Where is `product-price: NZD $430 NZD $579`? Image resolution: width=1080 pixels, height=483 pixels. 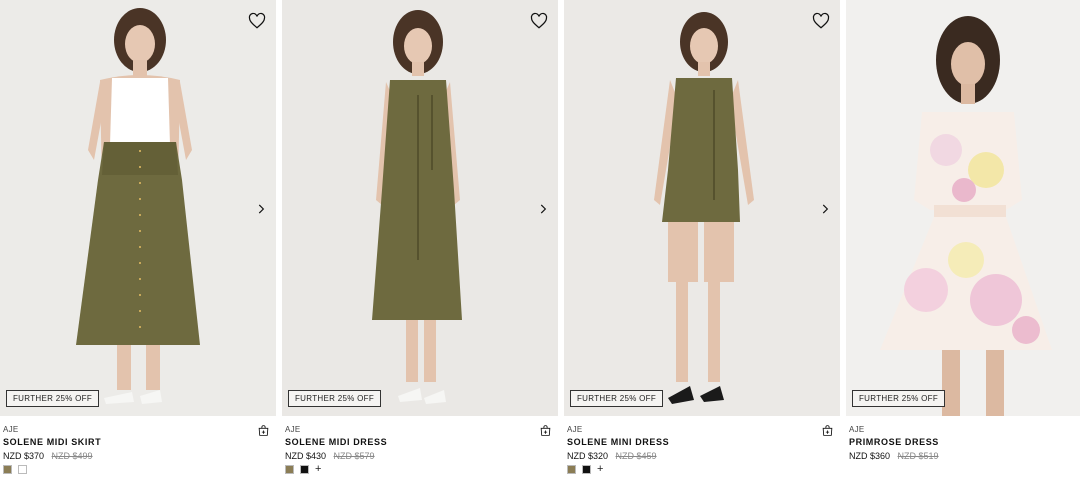 product-price: NZD $430 NZD $579 is located at coordinates (330, 456).